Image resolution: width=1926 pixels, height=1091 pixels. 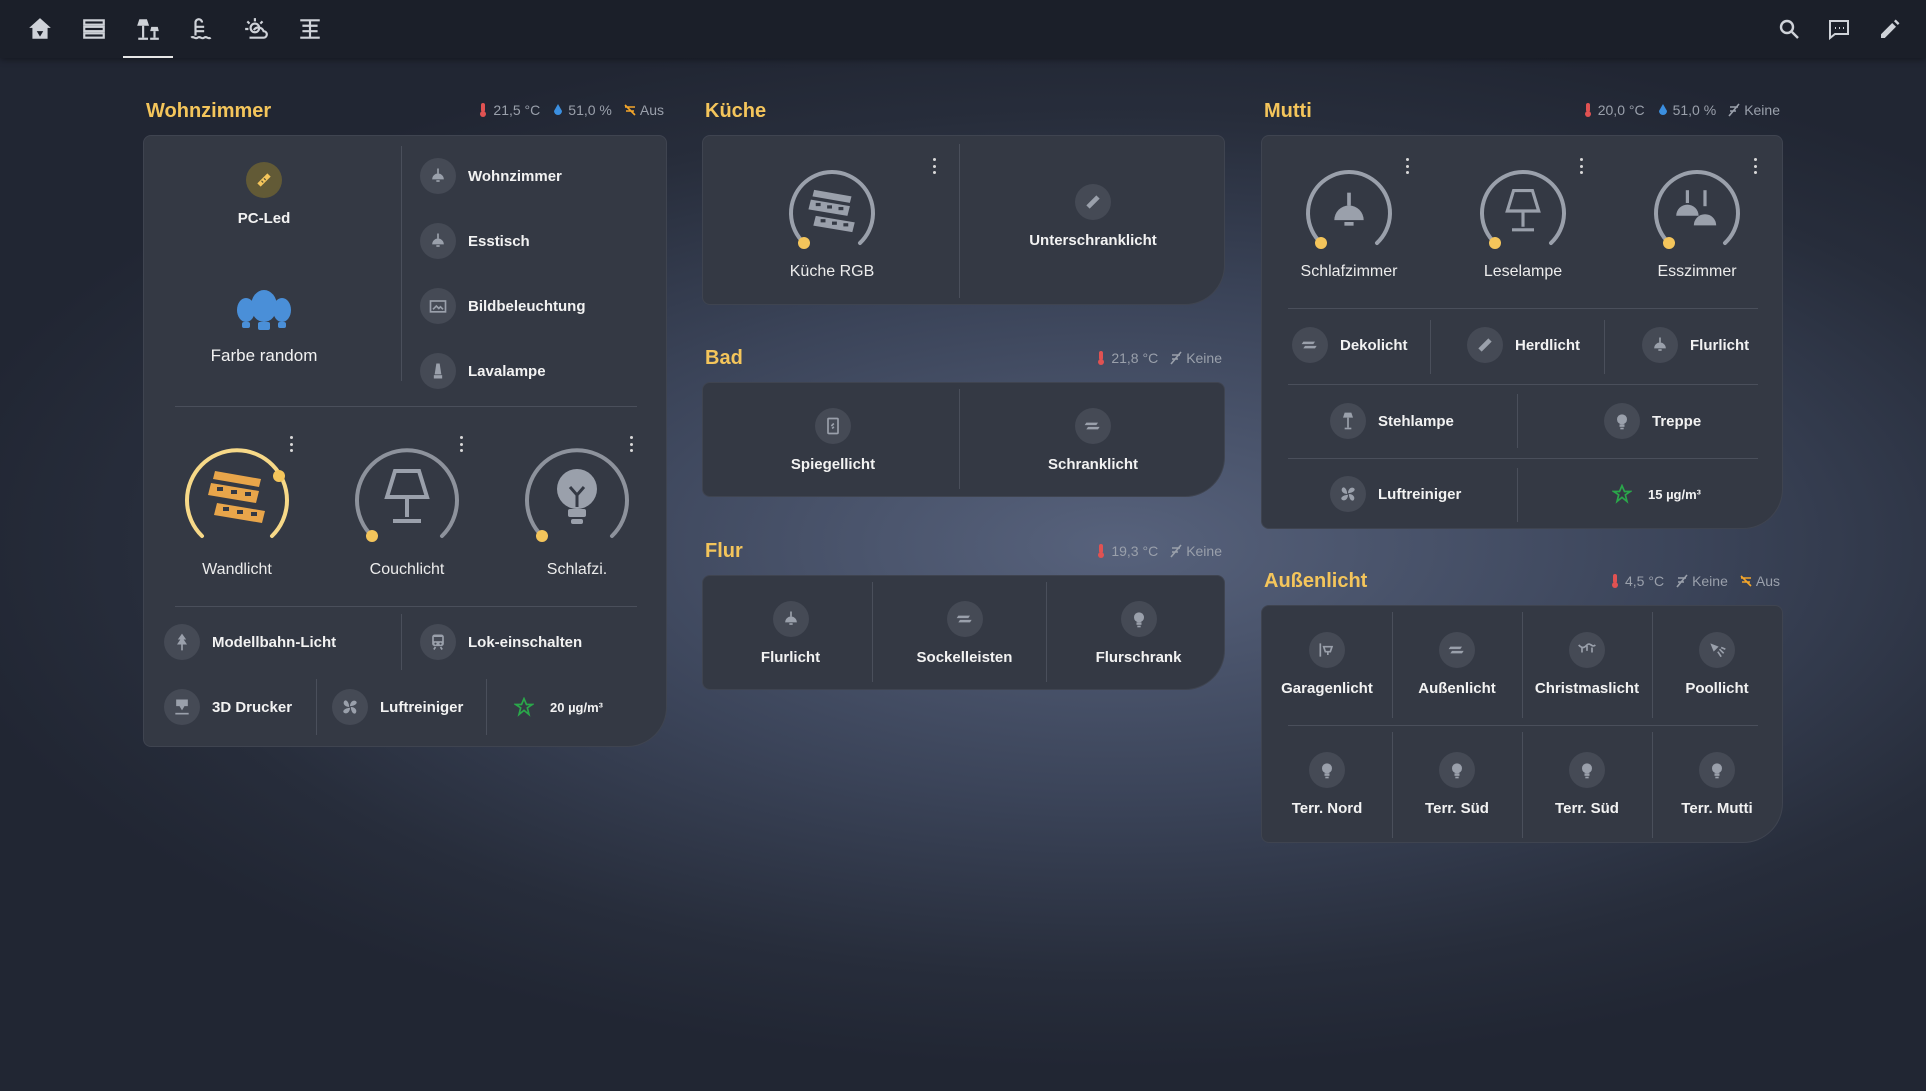 What do you see at coordinates (1093, 440) in the screenshot?
I see `schranklicht-button: Schranklicht` at bounding box center [1093, 440].